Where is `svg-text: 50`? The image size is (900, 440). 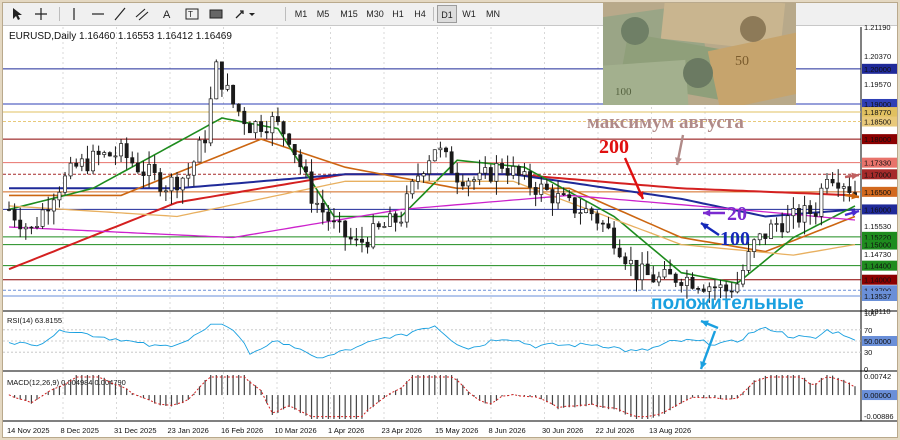 svg-text: 50 is located at coordinates (742, 61).